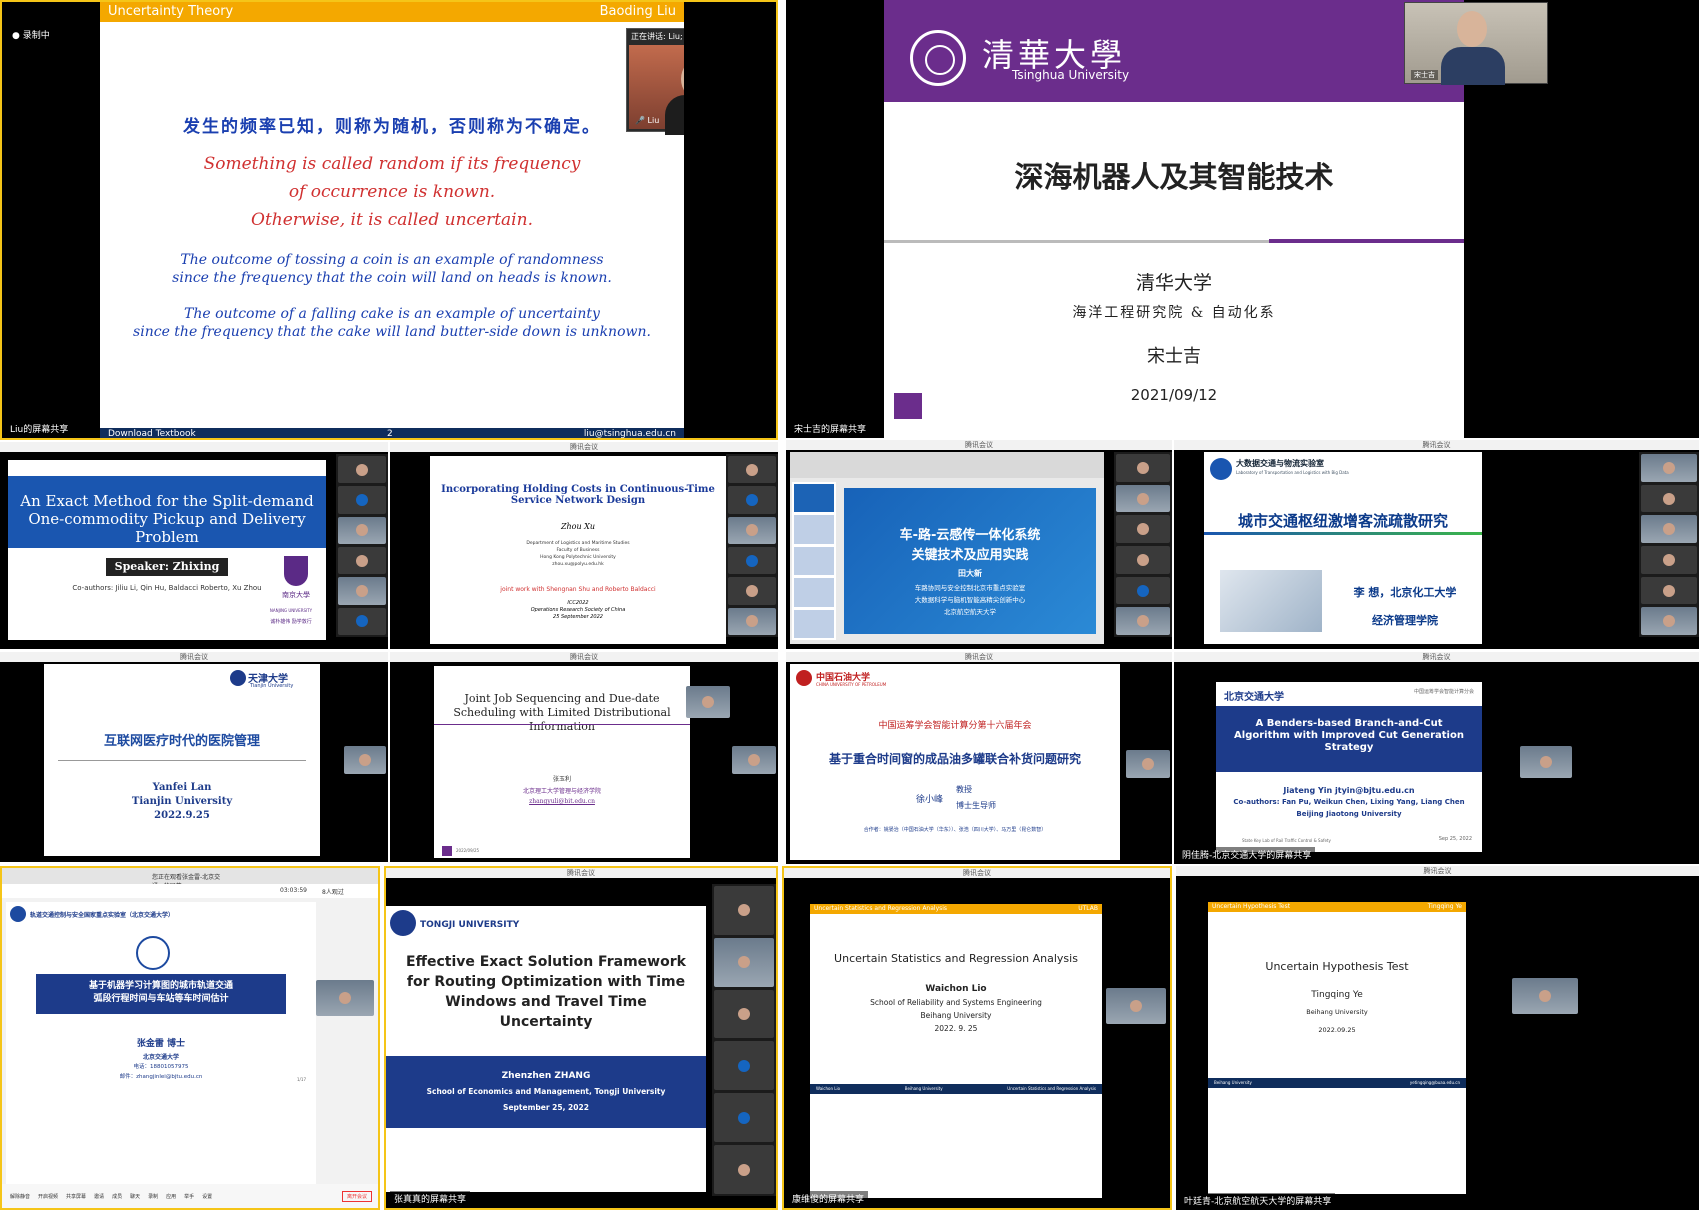  What do you see at coordinates (1476, 43) in the screenshot?
I see `speaker-video: 宋士吉` at bounding box center [1476, 43].